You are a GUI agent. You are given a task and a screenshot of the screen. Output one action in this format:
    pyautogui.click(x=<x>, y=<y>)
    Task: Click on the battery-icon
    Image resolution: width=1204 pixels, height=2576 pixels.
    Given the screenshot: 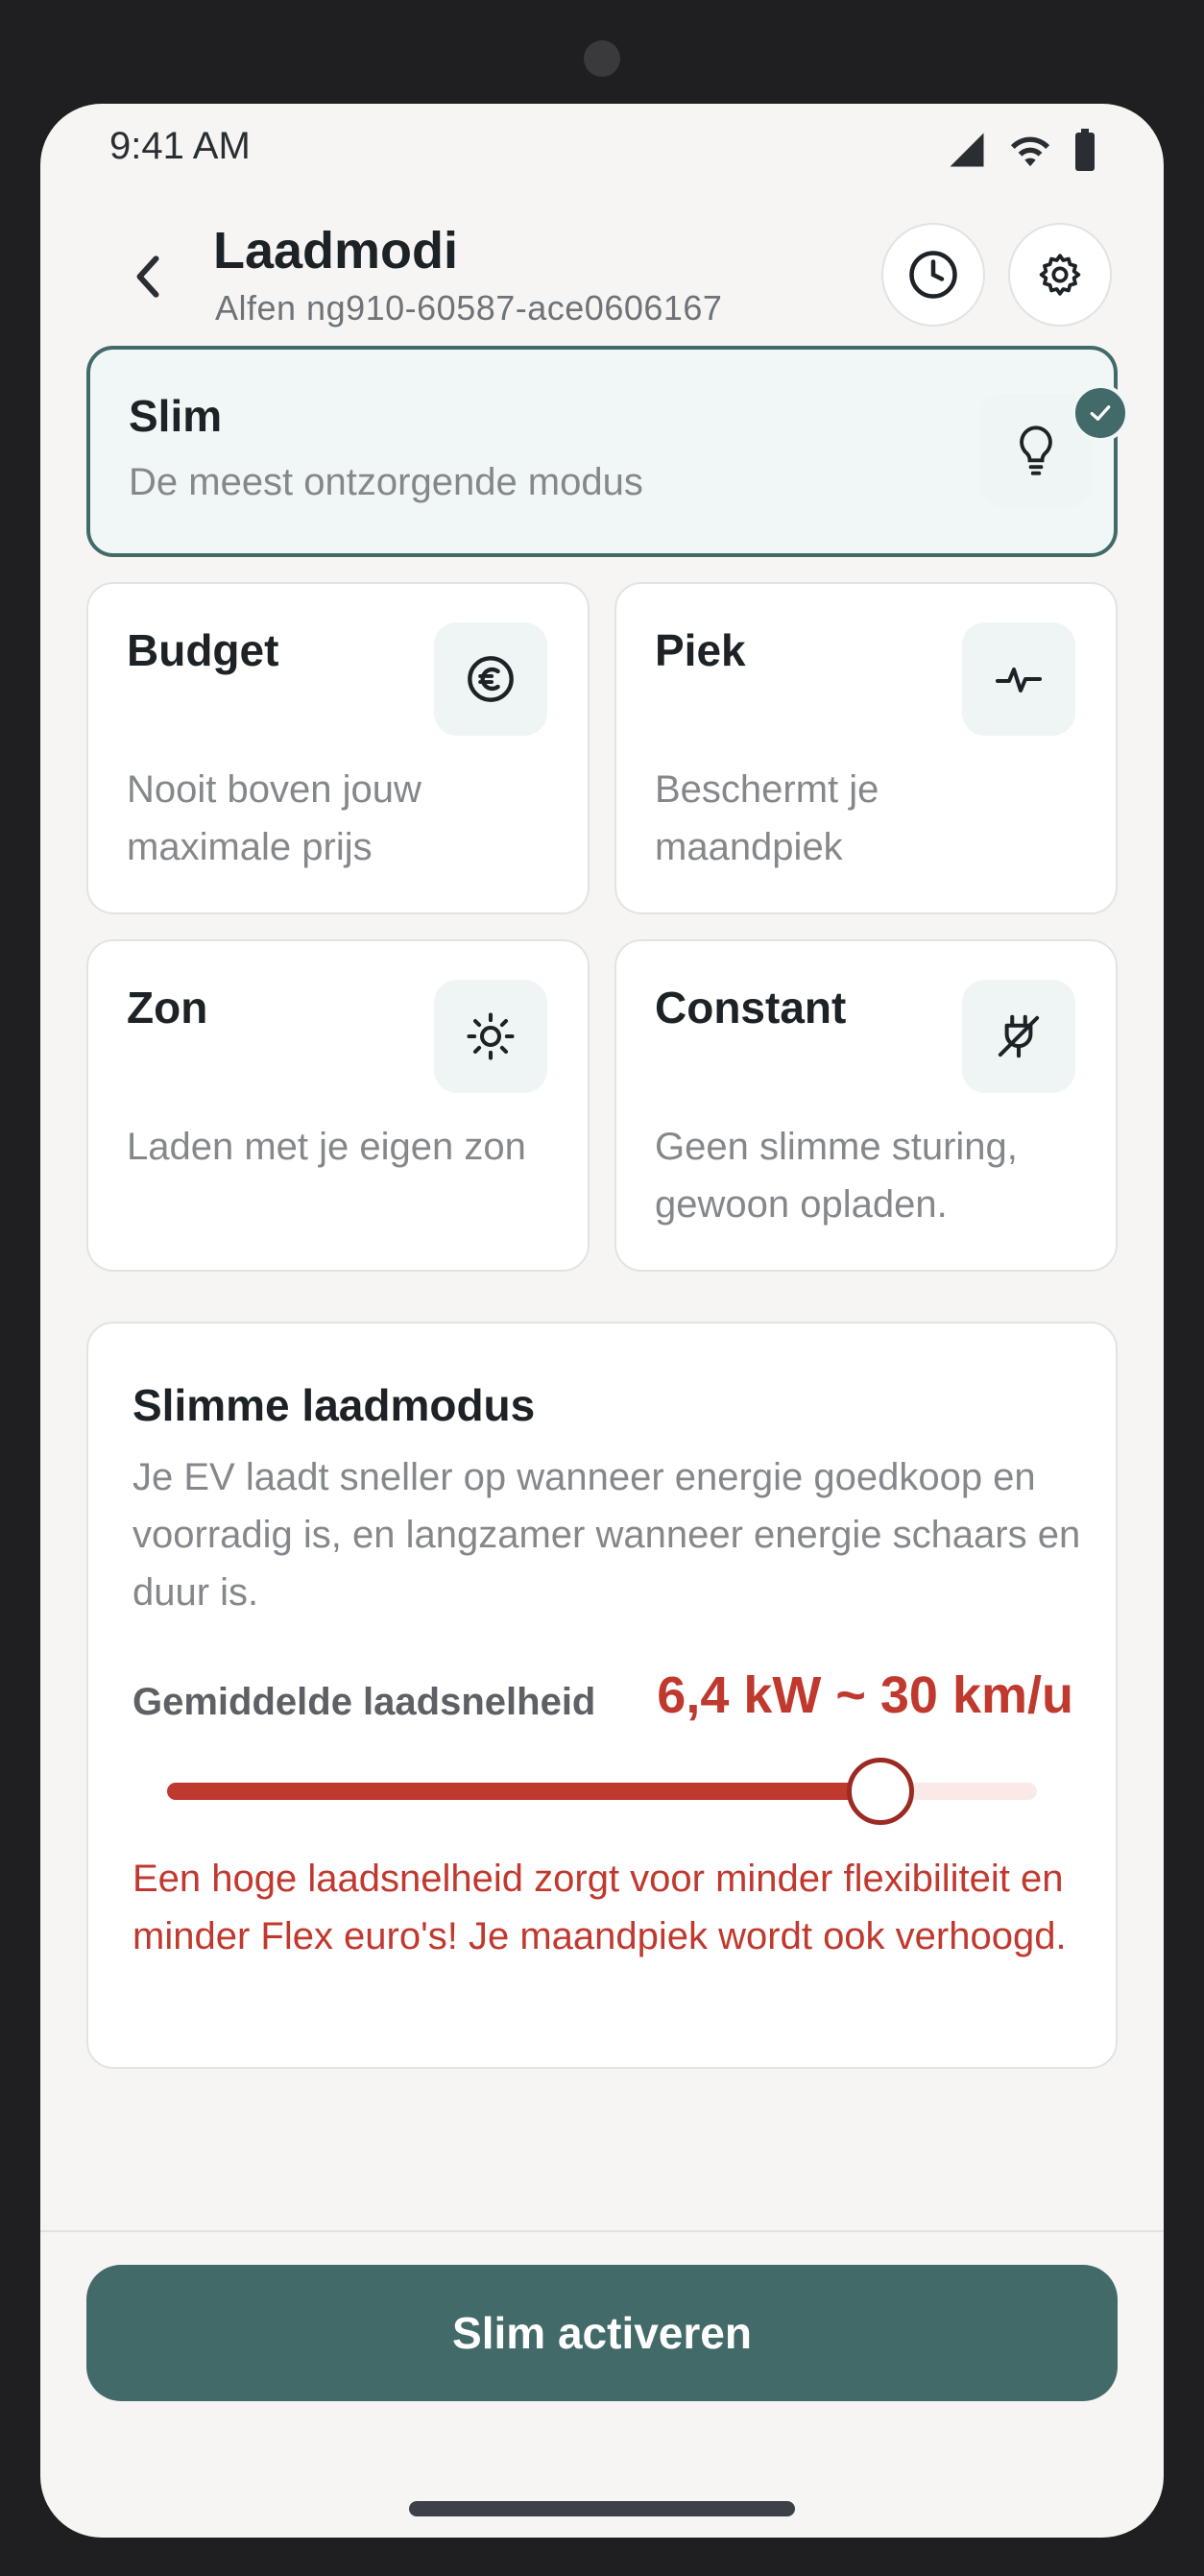 What is the action you would take?
    pyautogui.click(x=1084, y=150)
    